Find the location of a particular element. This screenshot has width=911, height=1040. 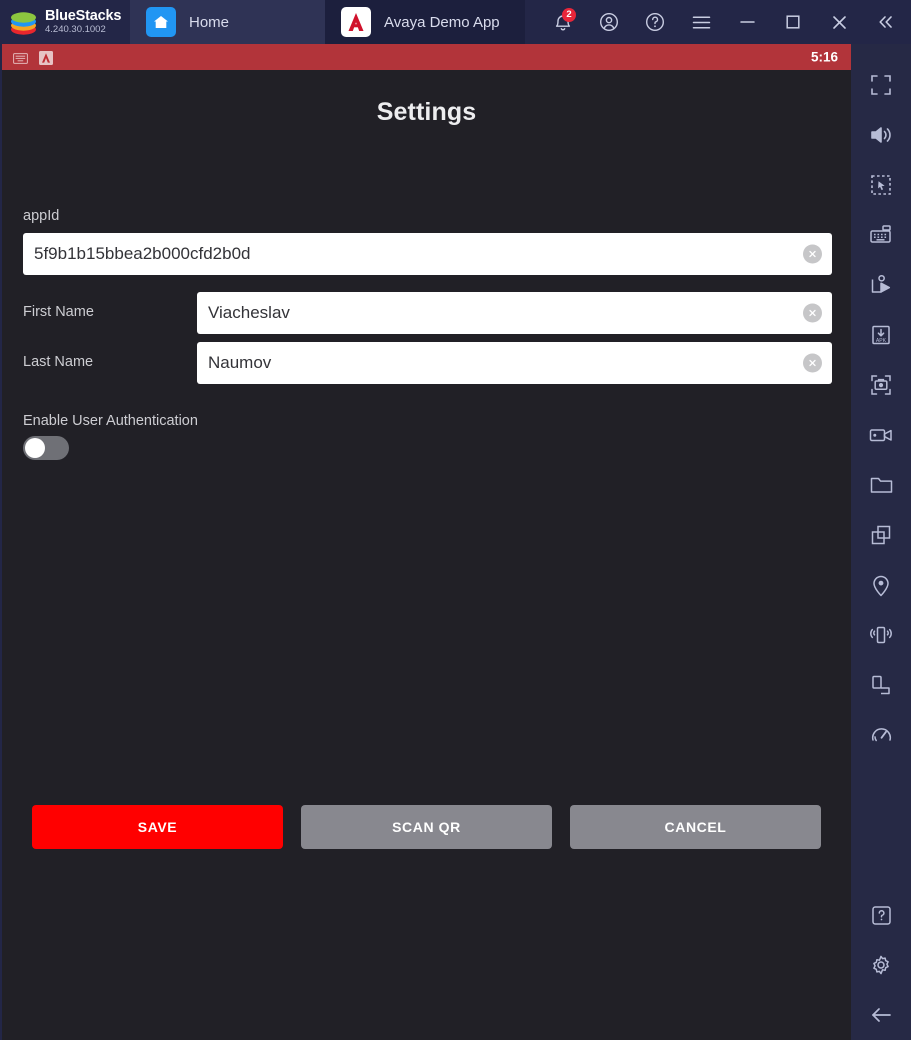

scan-qr-button: SCAN QR is located at coordinates (426, 827).